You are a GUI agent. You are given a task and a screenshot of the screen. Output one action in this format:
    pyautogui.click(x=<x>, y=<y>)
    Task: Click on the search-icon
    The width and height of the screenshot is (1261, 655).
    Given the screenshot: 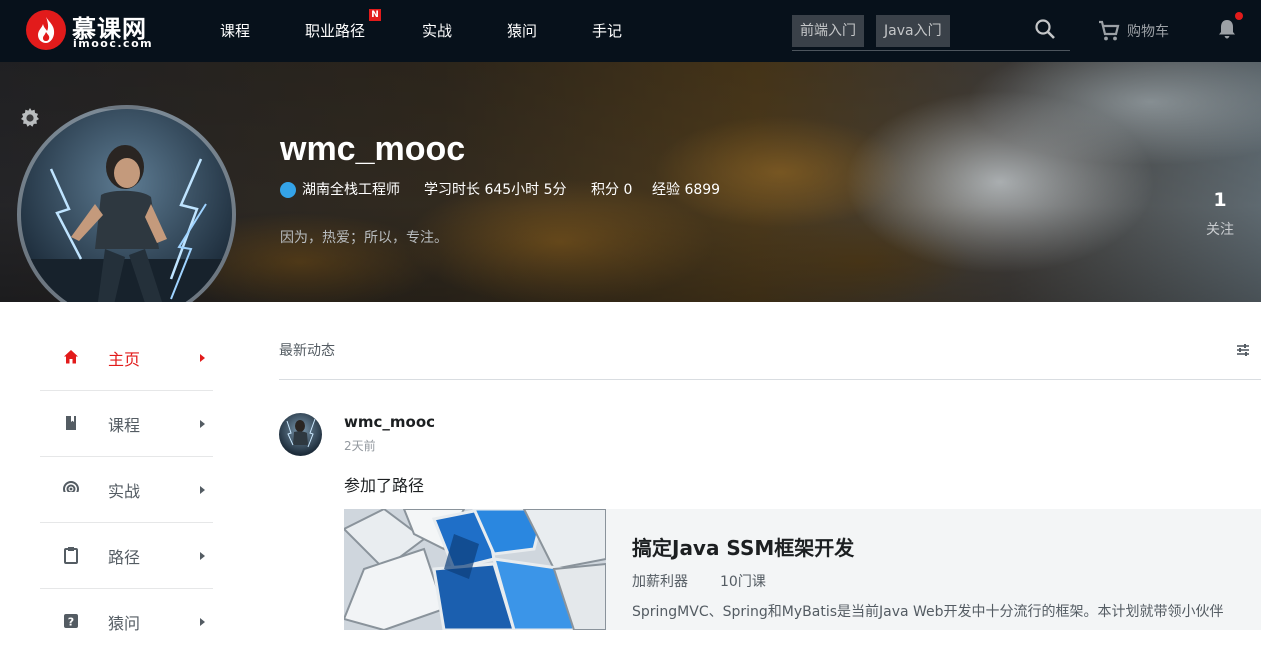 What is the action you would take?
    pyautogui.click(x=1045, y=29)
    